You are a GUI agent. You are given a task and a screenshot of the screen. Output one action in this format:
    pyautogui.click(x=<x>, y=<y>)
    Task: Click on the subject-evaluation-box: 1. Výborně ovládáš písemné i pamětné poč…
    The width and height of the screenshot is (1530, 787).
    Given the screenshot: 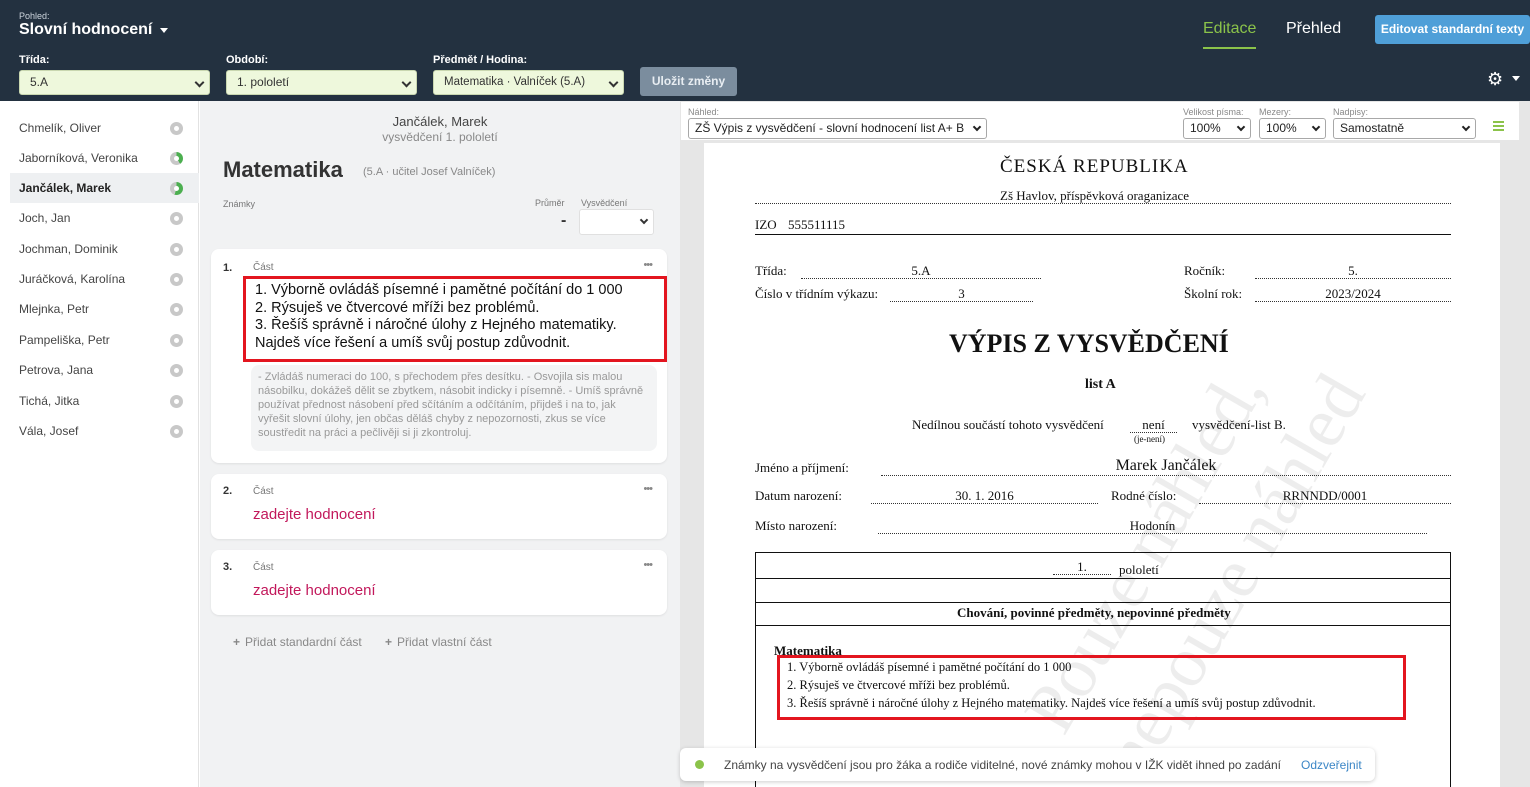 What is the action you would take?
    pyautogui.click(x=1091, y=687)
    